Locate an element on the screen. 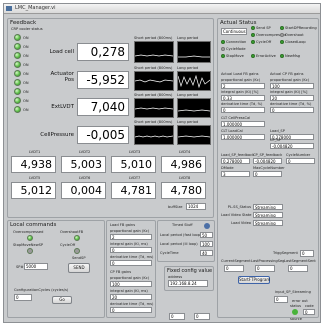 Image resolution: width=324 pixels, height=325 pixels. status-field-label: CLT LoadCal is located at coordinates (232, 131).